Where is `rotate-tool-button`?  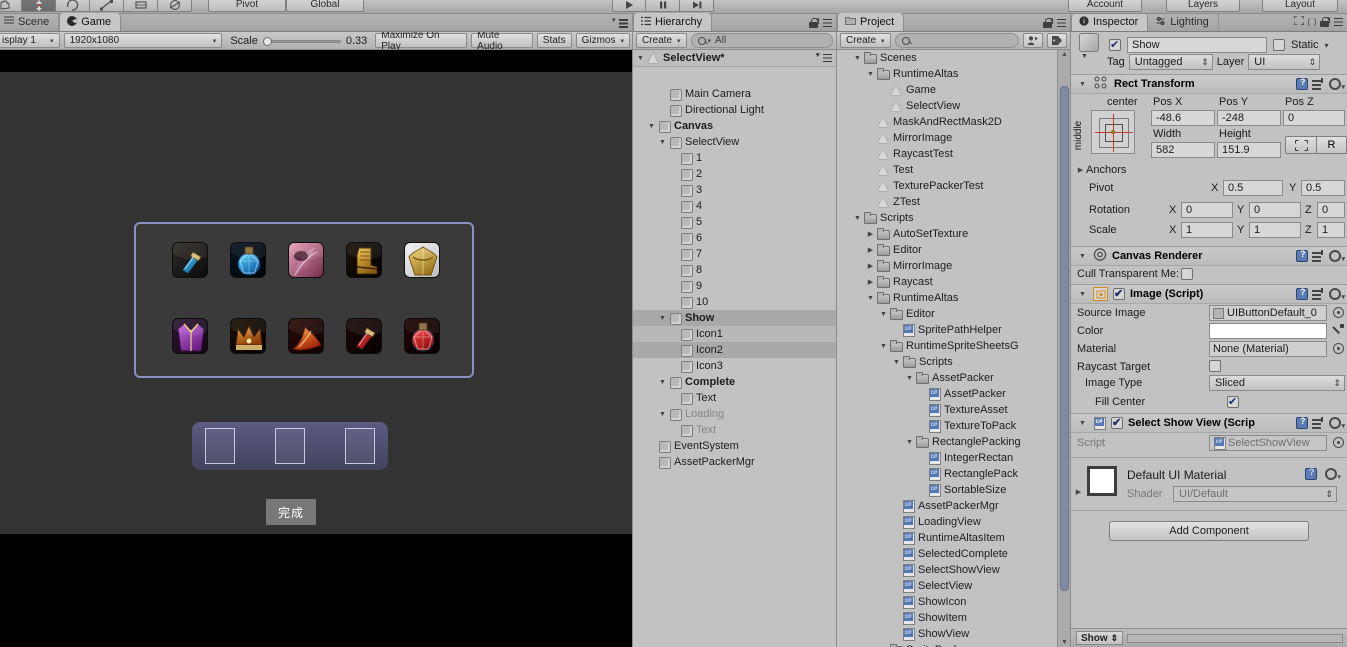 rotate-tool-button is located at coordinates (73, 6).